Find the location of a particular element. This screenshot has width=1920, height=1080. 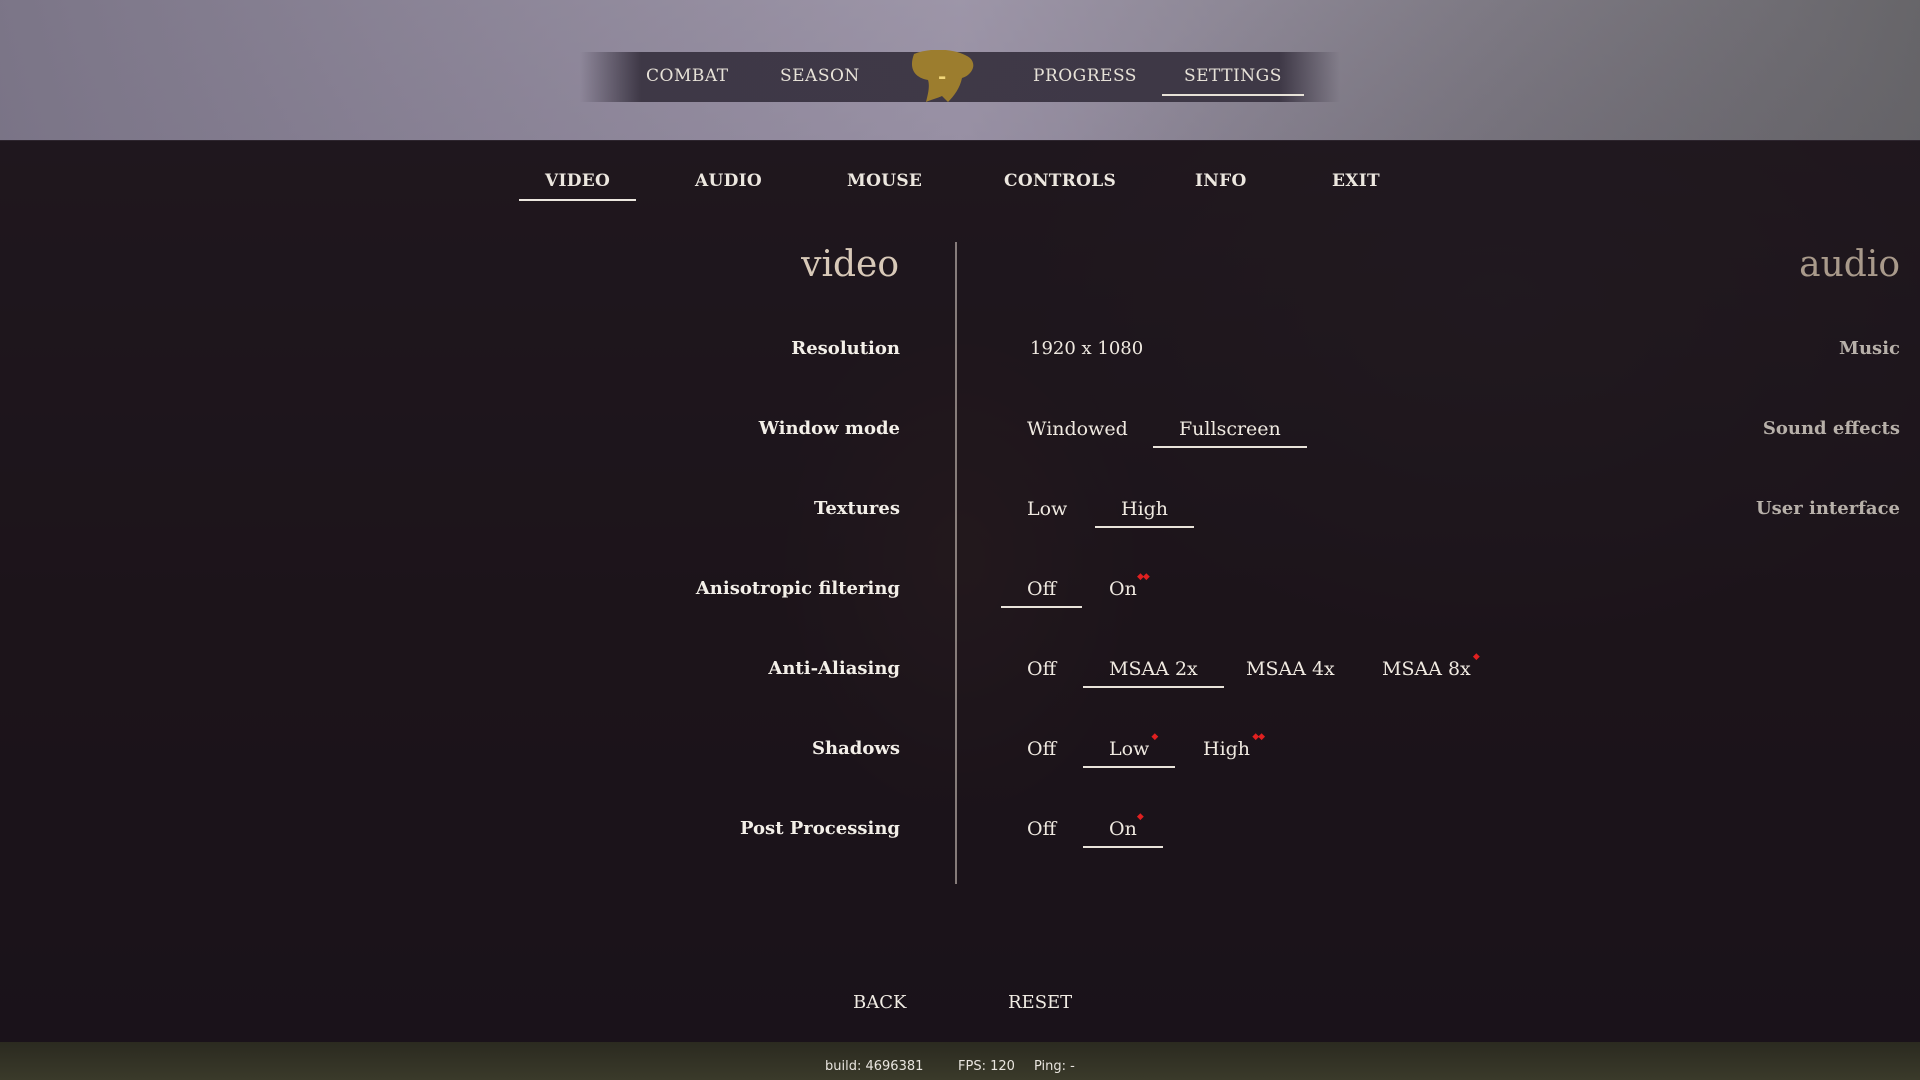

option-shadows-high-label: High is located at coordinates (1227, 749).